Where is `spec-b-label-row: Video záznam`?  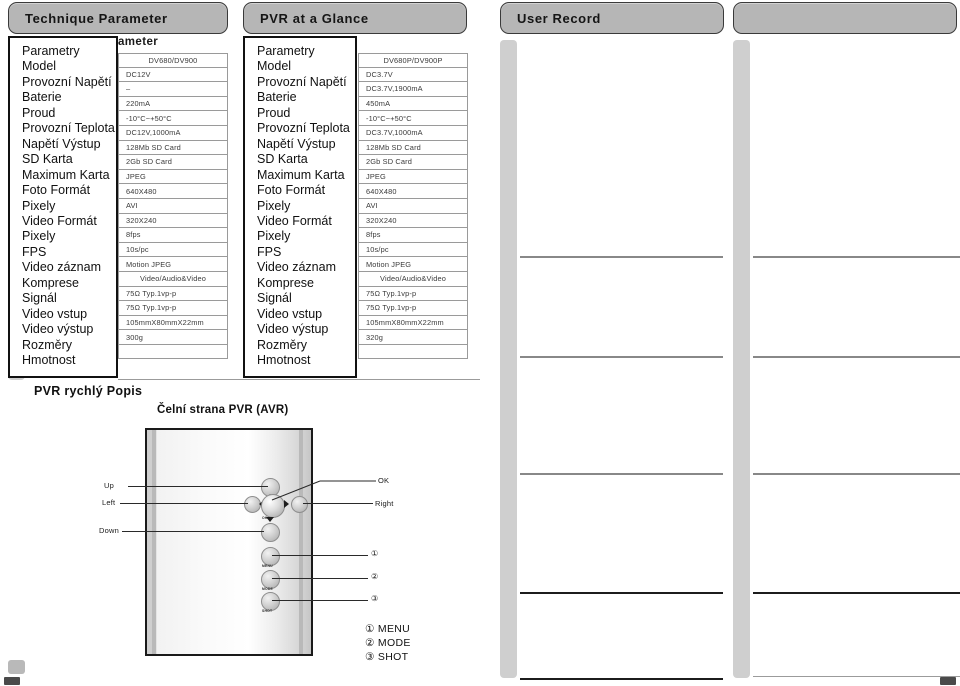 spec-b-label-row: Video záznam is located at coordinates (296, 267).